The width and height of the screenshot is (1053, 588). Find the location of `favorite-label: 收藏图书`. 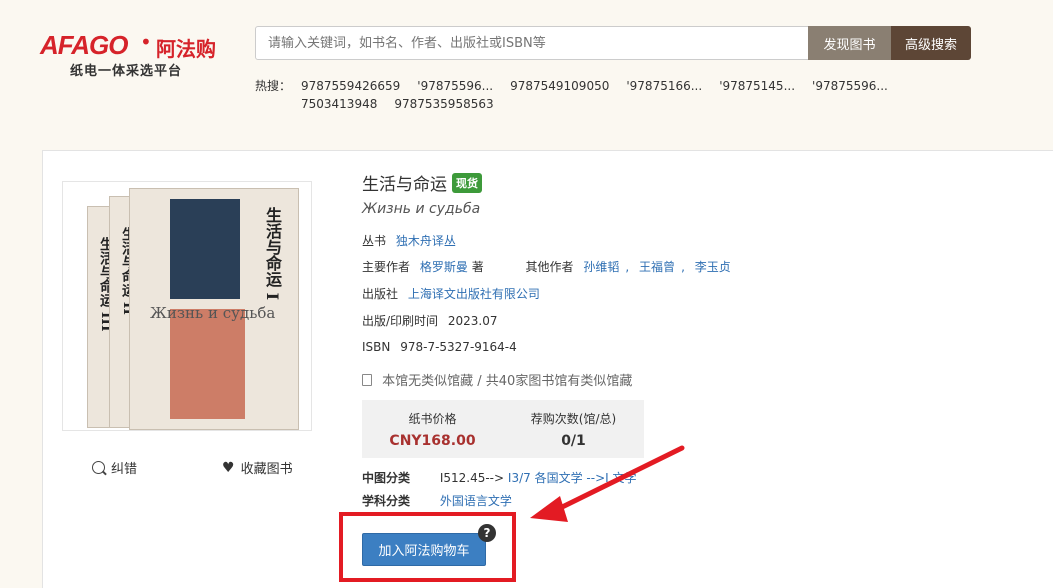

favorite-label: 收藏图书 is located at coordinates (266, 469).